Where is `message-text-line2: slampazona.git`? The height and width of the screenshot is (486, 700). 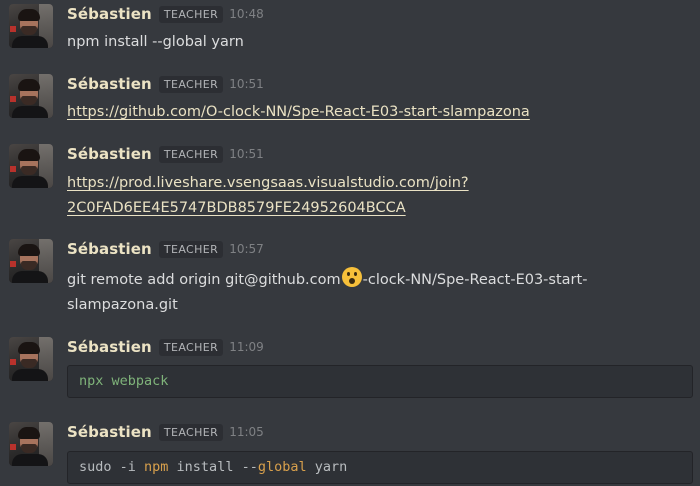
message-text-line2: slampazona.git is located at coordinates (122, 305).